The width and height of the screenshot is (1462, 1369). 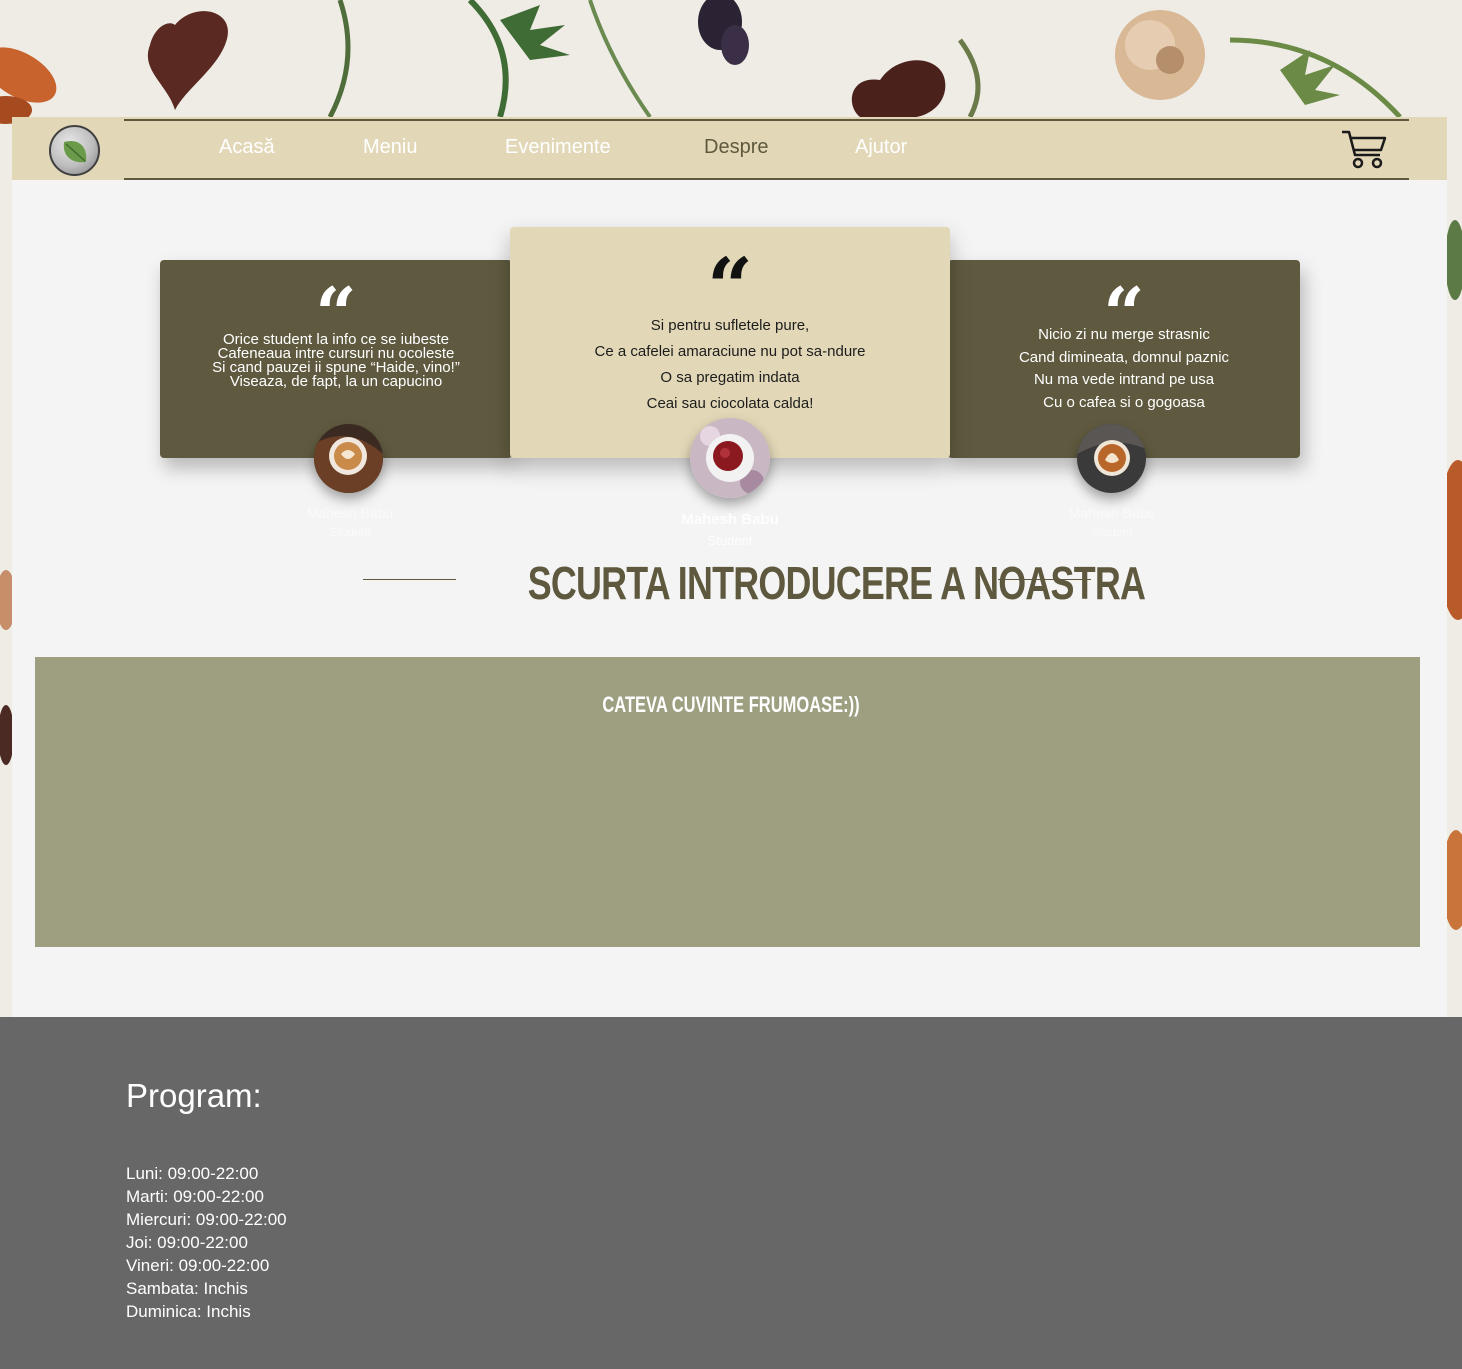 What do you see at coordinates (558, 150) in the screenshot?
I see `nav-item-evenimente: Evenimente` at bounding box center [558, 150].